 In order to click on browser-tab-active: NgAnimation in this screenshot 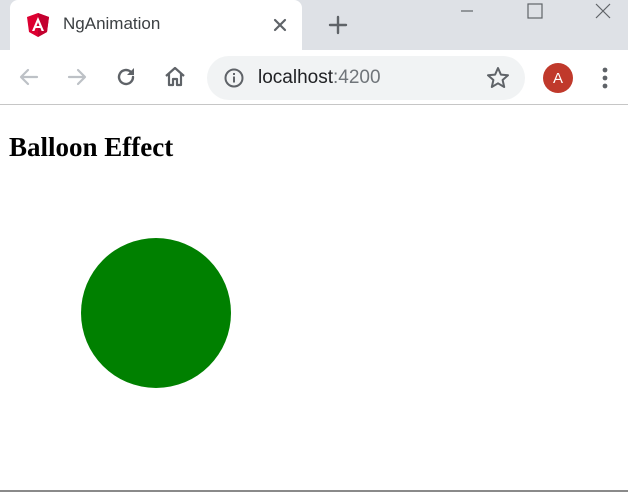, I will do `click(156, 25)`.